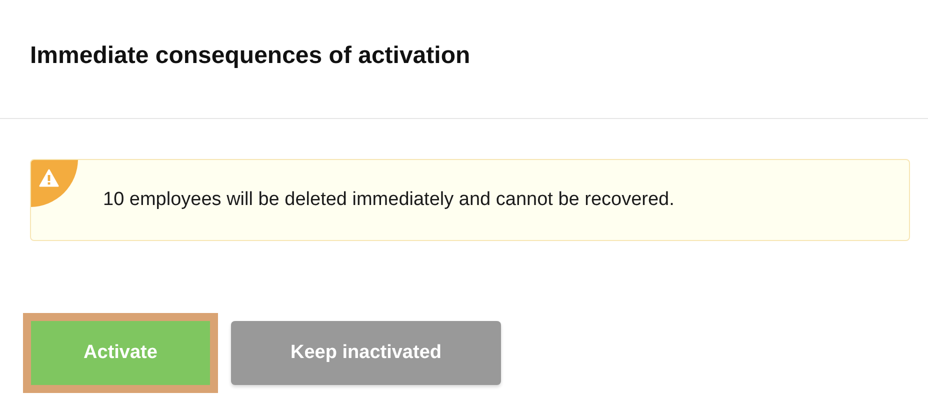 The image size is (928, 408). I want to click on activate-button: Activate, so click(120, 353).